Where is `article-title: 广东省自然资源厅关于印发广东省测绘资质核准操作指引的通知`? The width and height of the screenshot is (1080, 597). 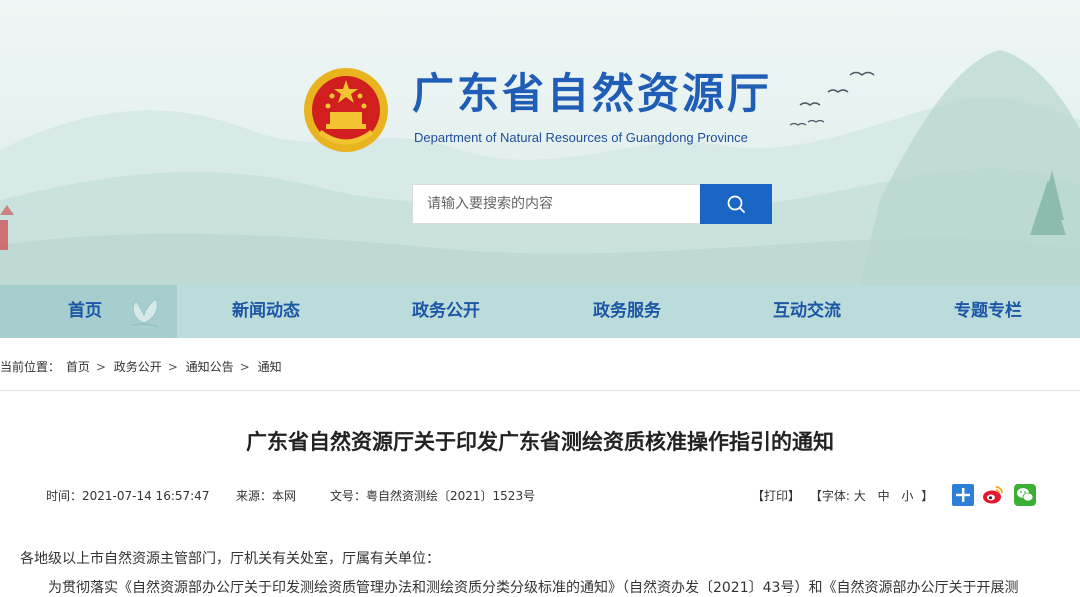
article-title: 广东省自然资源厅关于印发广东省测绘资质核准操作指引的通知 is located at coordinates (540, 442).